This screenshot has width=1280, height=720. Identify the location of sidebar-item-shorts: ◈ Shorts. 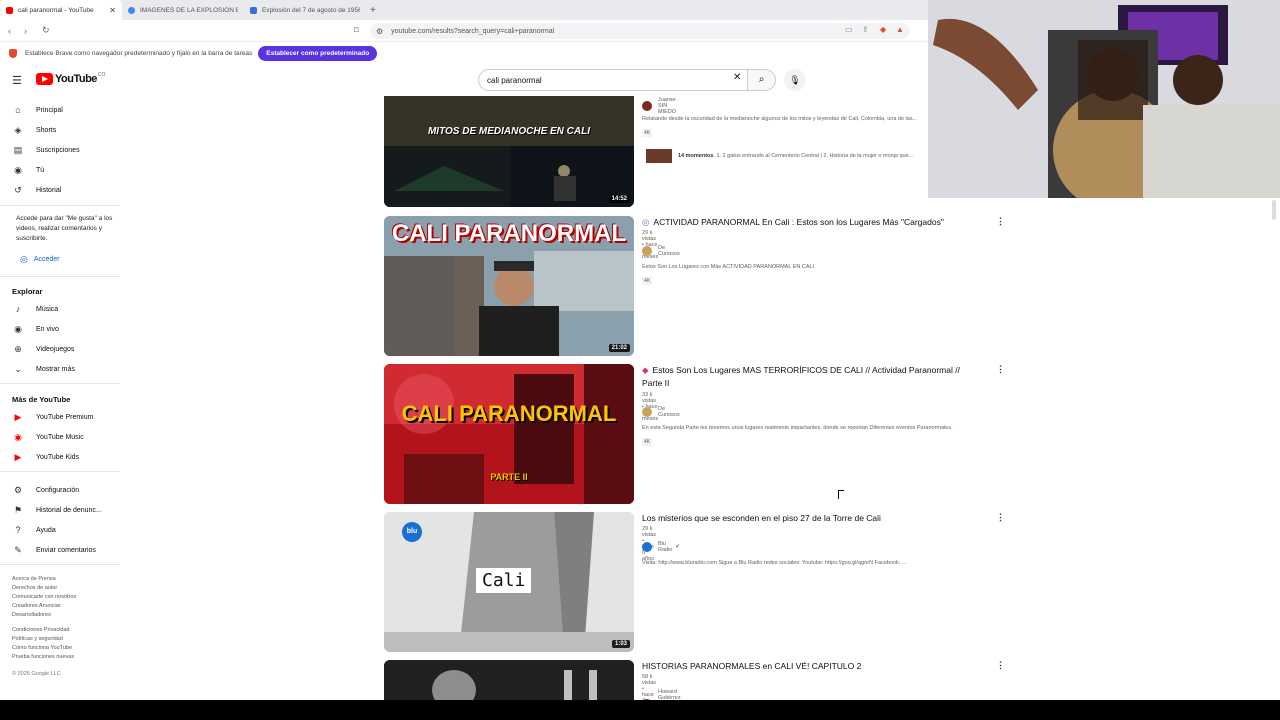
(34, 130).